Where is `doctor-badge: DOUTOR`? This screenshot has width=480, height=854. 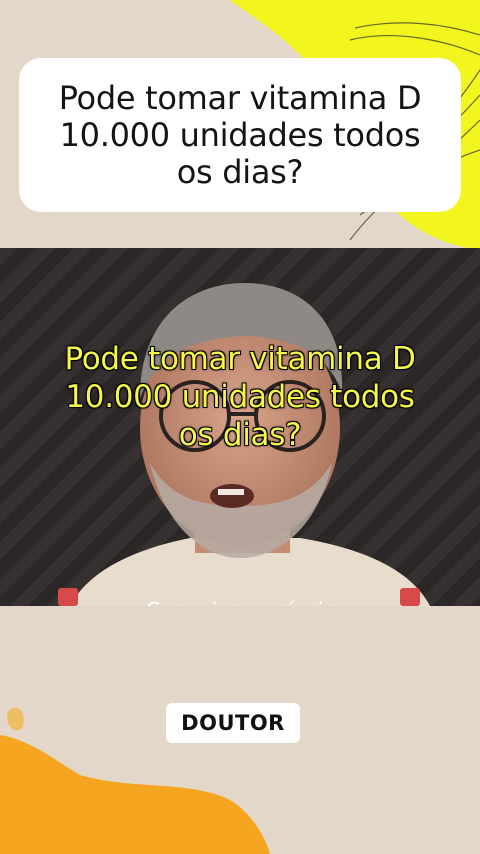 doctor-badge: DOUTOR is located at coordinates (233, 723).